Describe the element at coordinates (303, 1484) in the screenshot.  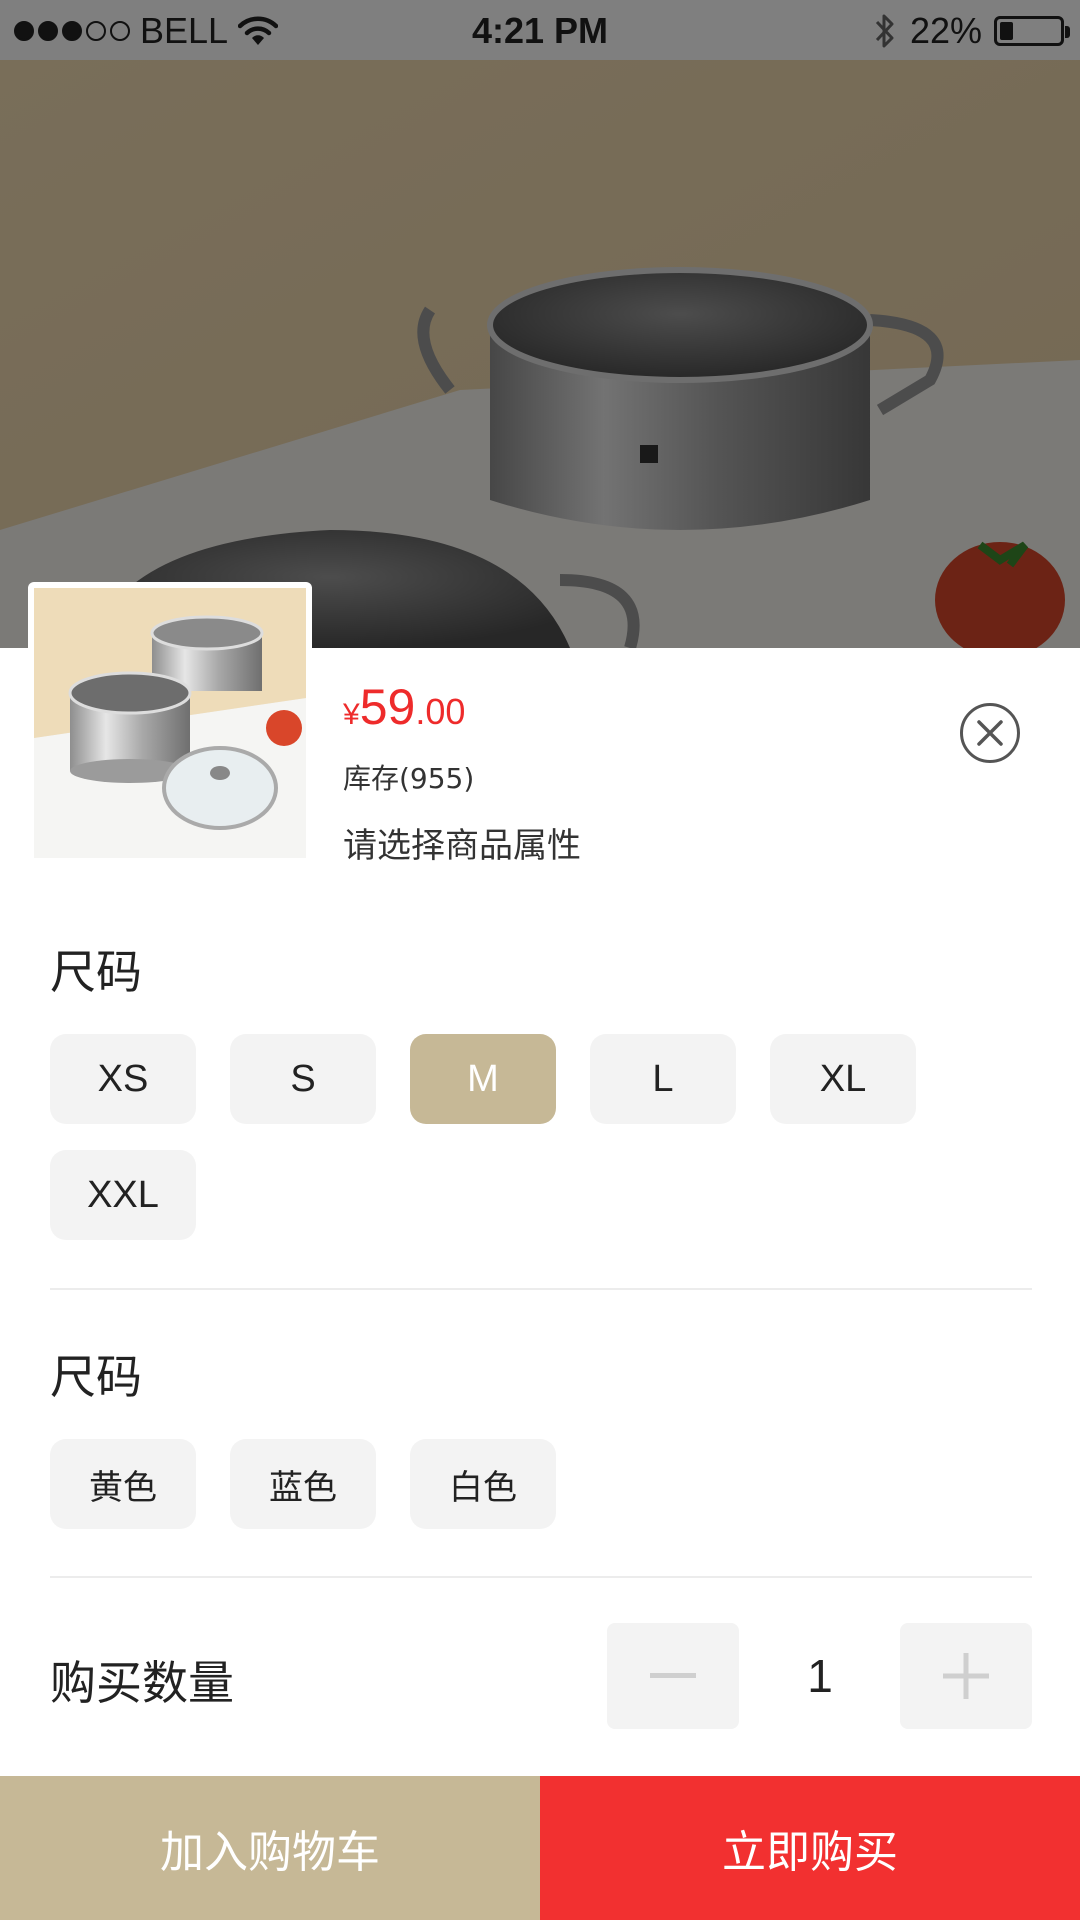
I see `color-option-blue: 蓝色` at that location.